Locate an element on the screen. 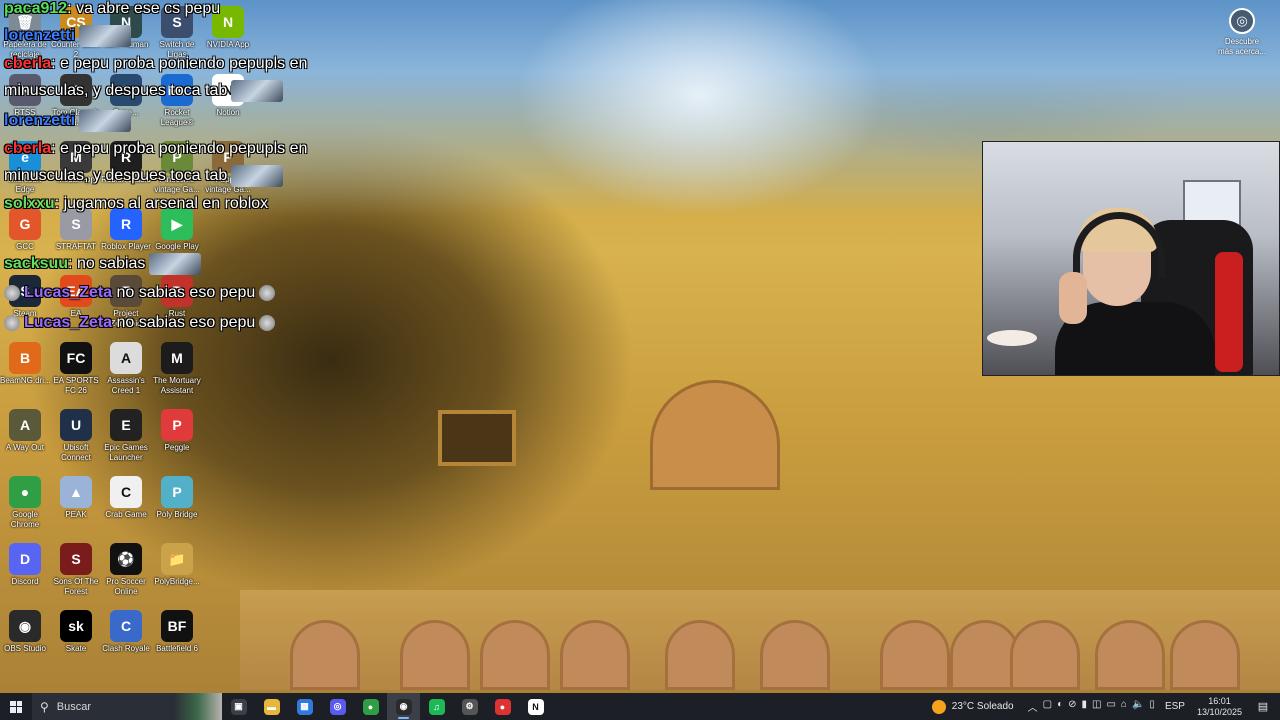  taskbar-pinned-apps: ▣ ▬ ▦ ◎ ● ◉ ♫ ⚙ ● N is located at coordinates (387, 706).